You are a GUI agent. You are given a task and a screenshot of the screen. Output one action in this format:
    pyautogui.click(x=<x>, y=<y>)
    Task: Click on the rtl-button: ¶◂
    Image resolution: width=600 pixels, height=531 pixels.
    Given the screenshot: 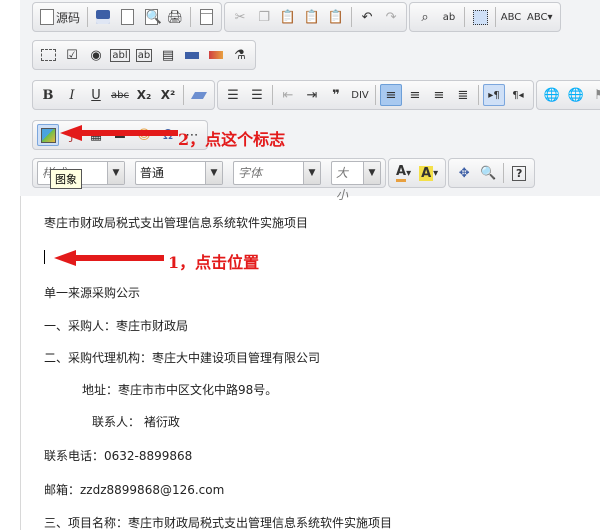 What is the action you would take?
    pyautogui.click(x=518, y=95)
    